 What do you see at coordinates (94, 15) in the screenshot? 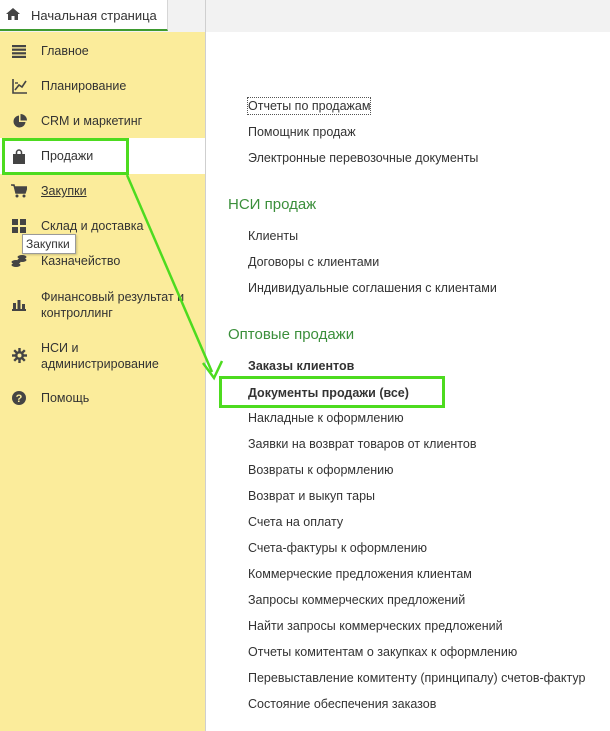
I see `home-tab-label: Начальная страница` at bounding box center [94, 15].